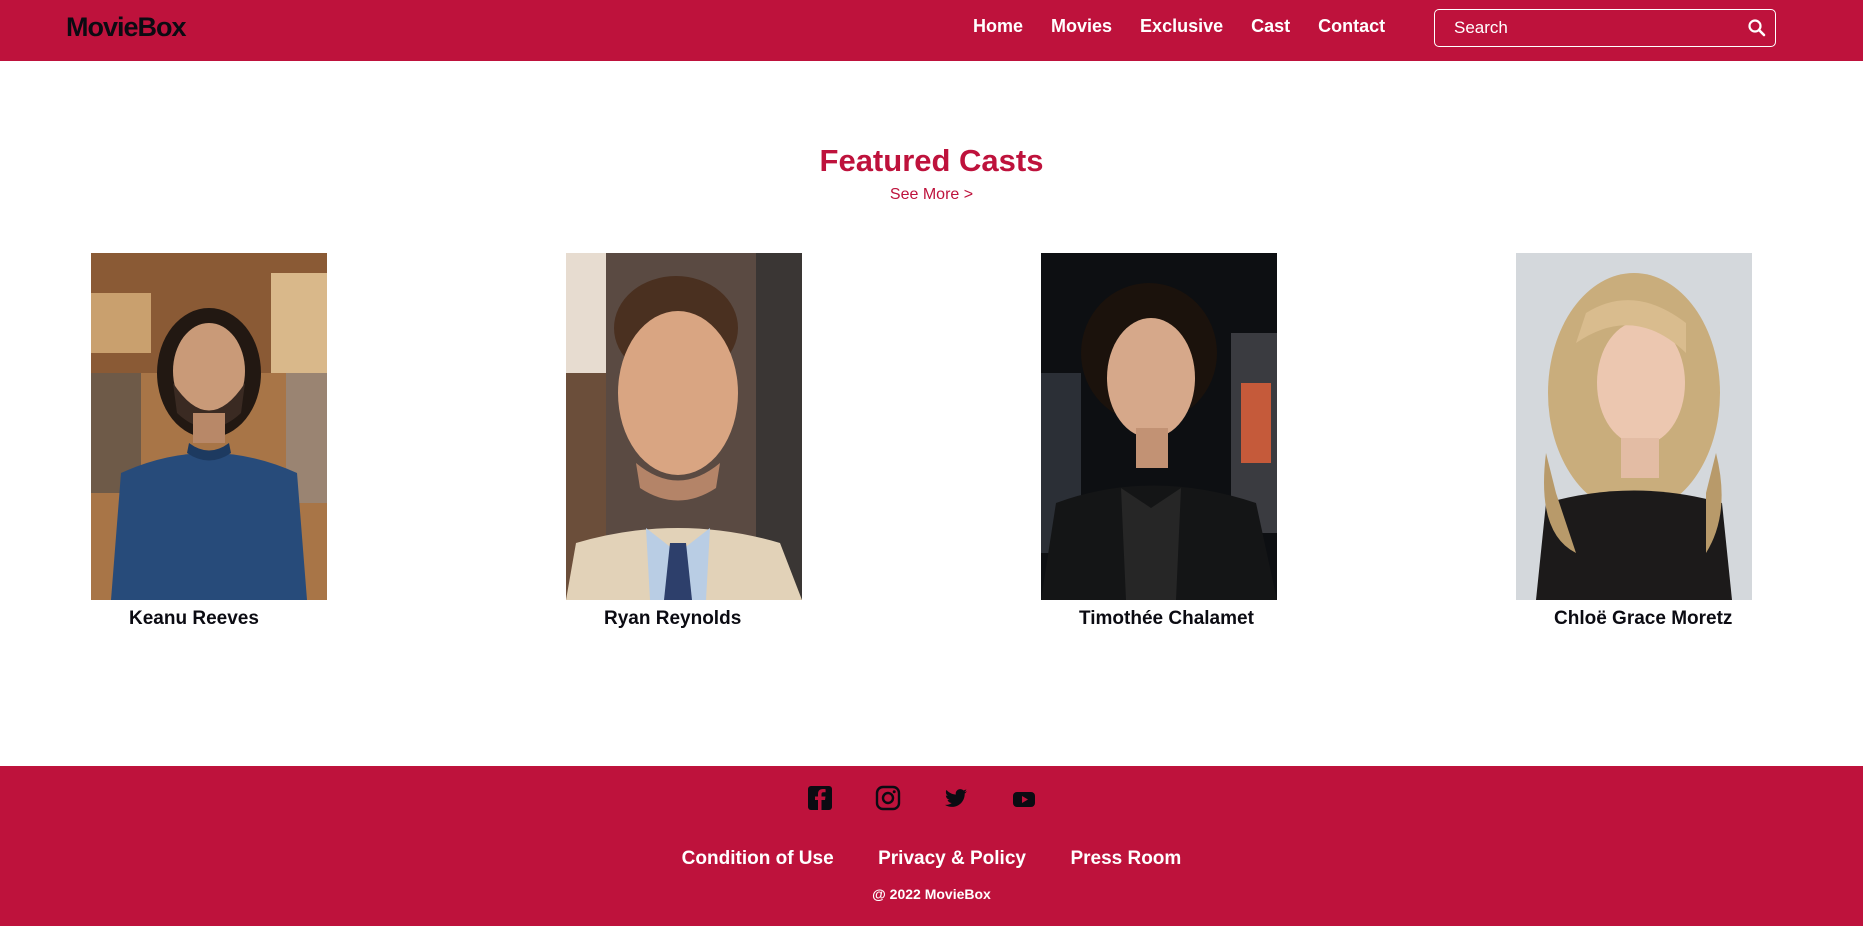 The image size is (1863, 926). I want to click on nav-link-contact: Contact, so click(1351, 26).